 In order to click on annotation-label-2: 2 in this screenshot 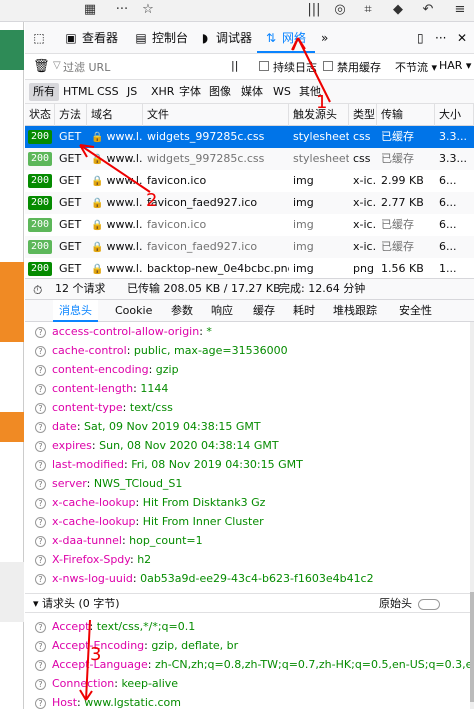, I will do `click(151, 200)`.